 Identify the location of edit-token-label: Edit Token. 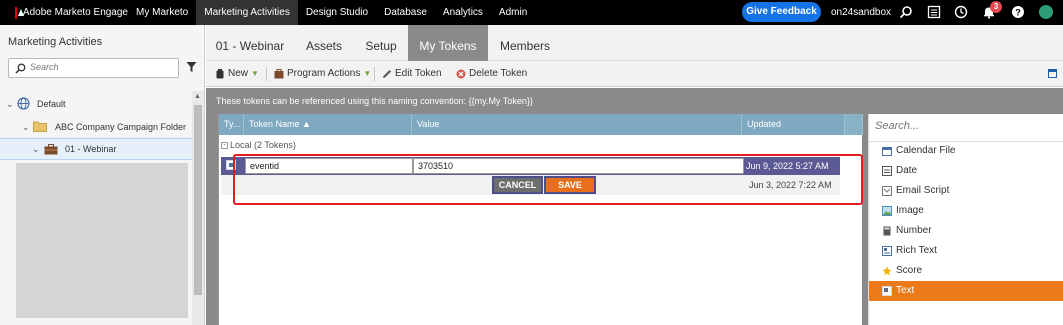
(418, 73).